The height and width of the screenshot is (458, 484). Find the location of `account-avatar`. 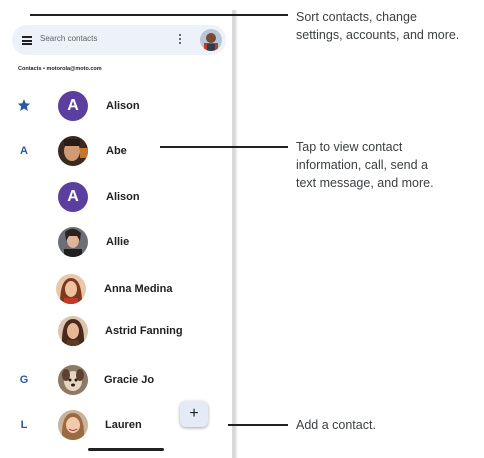

account-avatar is located at coordinates (211, 40).